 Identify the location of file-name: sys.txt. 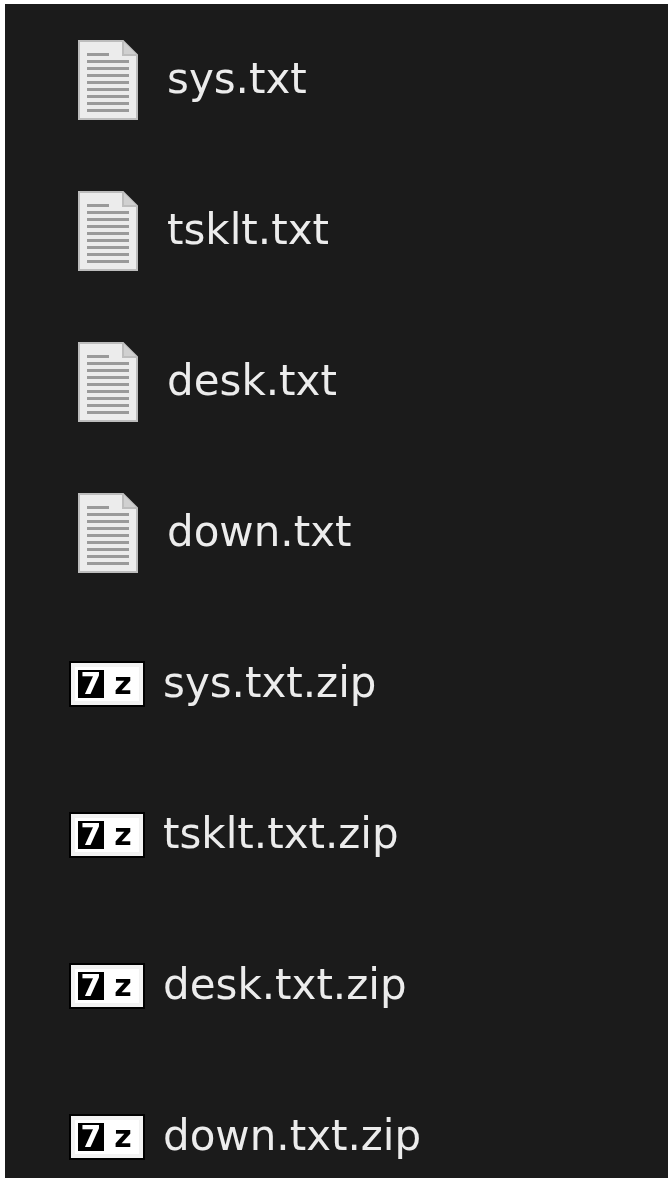
(237, 79).